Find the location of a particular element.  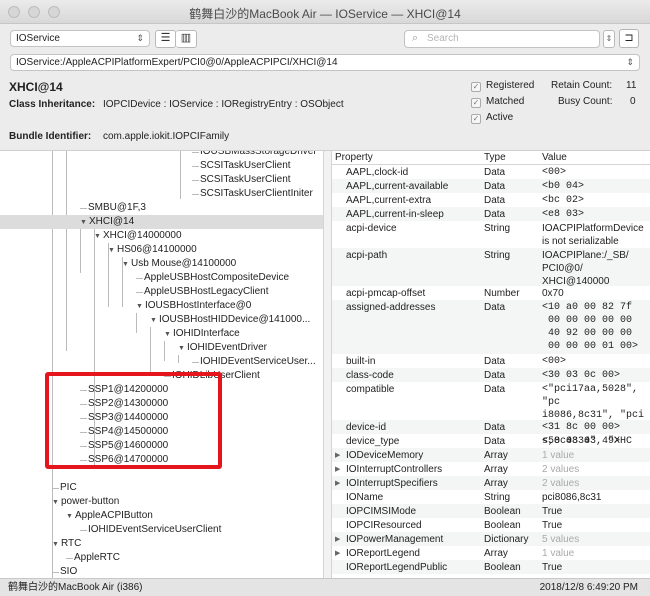

property-value: IOACPIPlatformDevice is not serializable is located at coordinates (593, 235).